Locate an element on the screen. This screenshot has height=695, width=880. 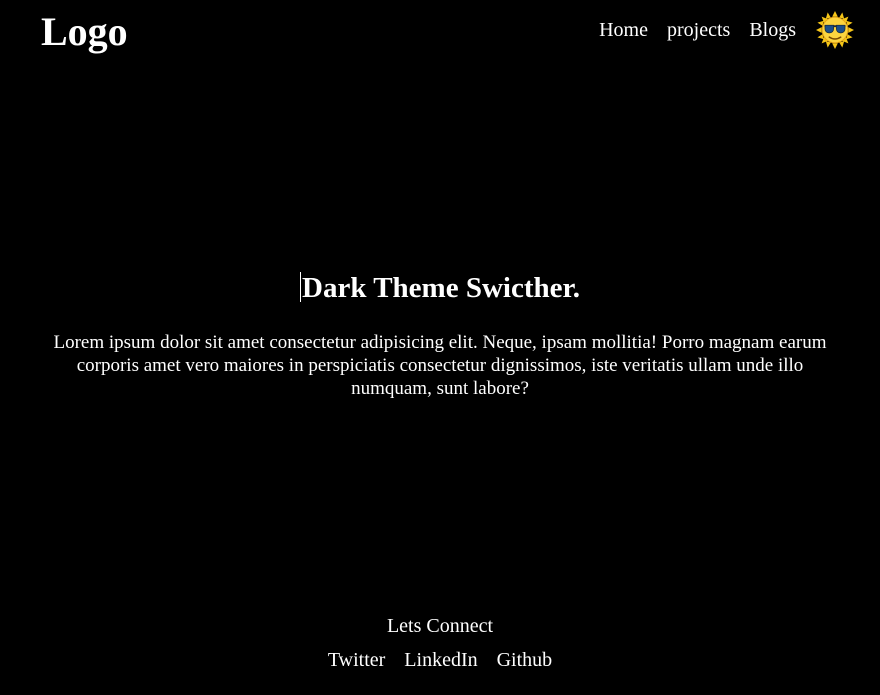
sunglasses-sun-icon is located at coordinates (835, 30).